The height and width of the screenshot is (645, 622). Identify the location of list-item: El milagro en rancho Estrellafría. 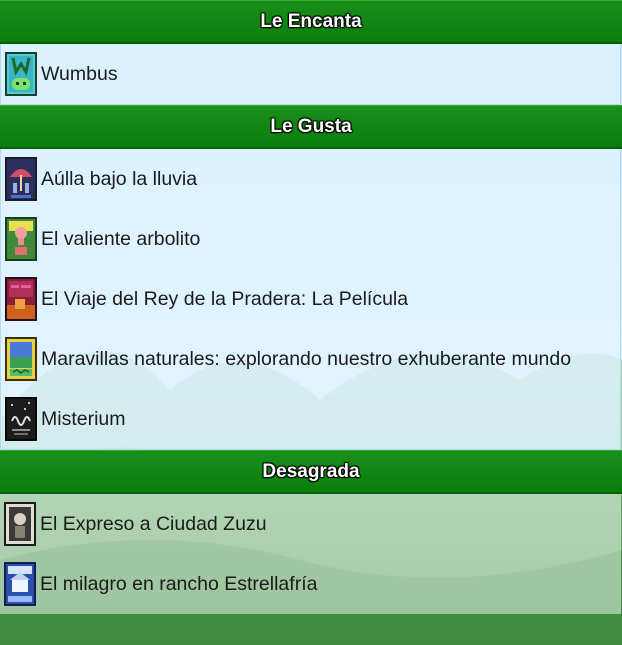
(310, 584).